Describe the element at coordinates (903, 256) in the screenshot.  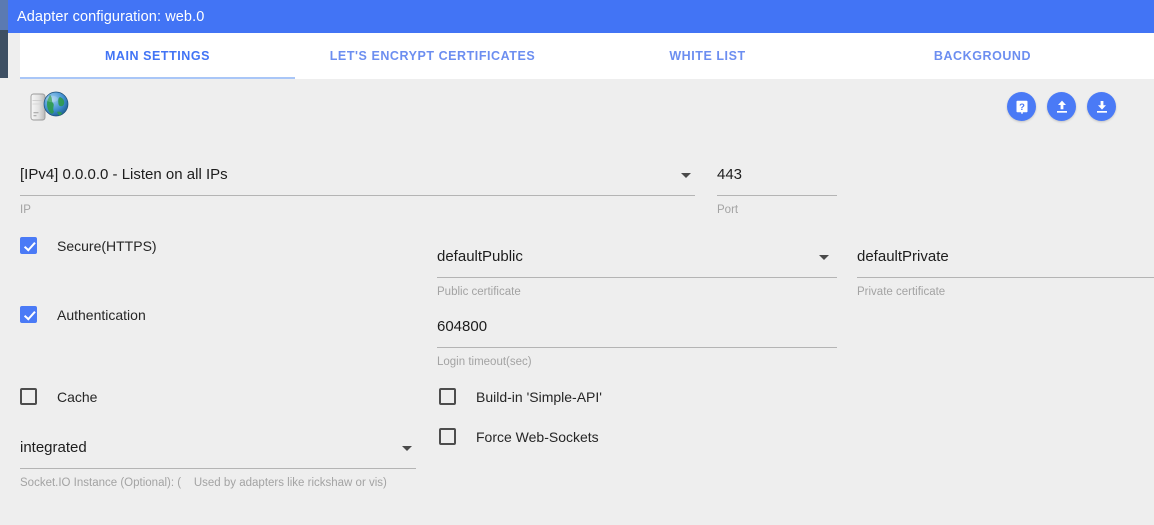
I see `private-certificate-value: defaultPrivate` at that location.